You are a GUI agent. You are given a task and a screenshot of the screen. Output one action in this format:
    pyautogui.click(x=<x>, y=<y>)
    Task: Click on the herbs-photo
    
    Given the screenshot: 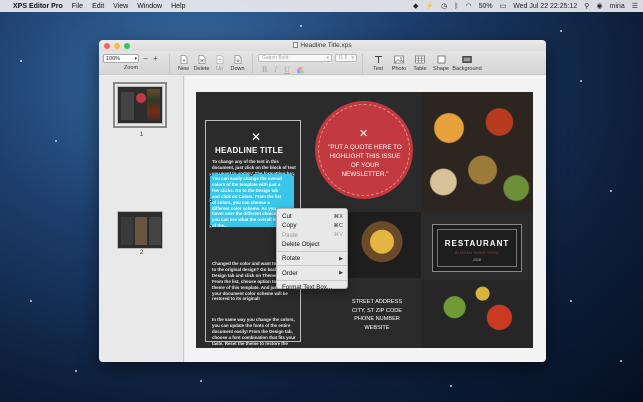 What is the action you would take?
    pyautogui.click(x=477, y=314)
    